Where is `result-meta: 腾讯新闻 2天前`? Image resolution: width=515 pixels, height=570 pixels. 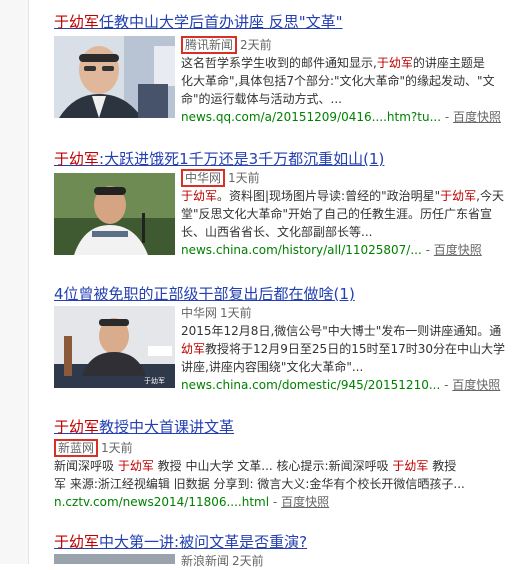 result-meta: 腾讯新闻 2天前 is located at coordinates (348, 45).